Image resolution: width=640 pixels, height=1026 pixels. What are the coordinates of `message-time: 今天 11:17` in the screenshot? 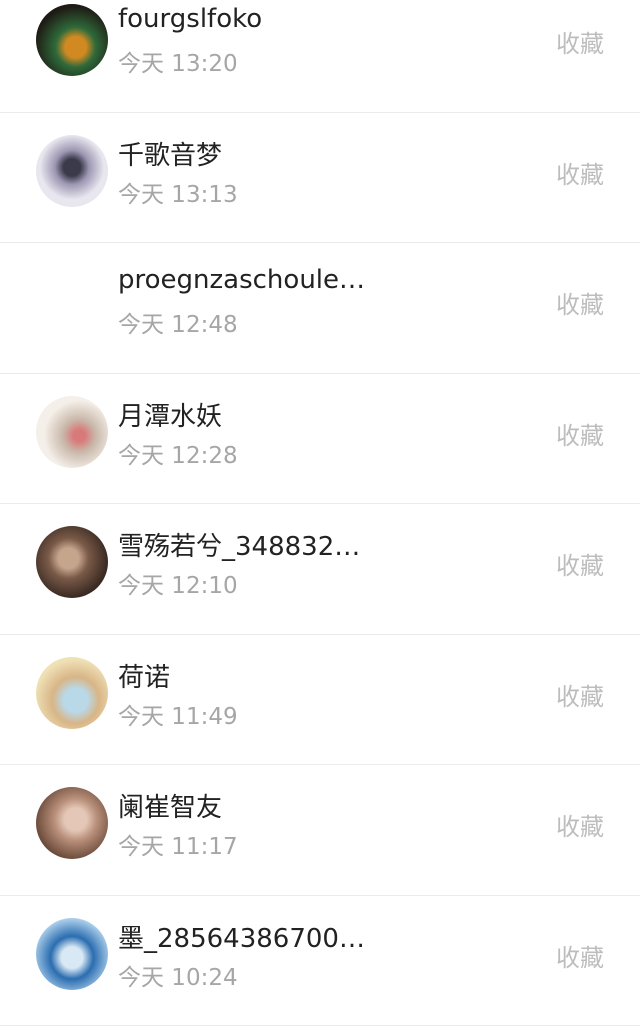 It's located at (178, 844).